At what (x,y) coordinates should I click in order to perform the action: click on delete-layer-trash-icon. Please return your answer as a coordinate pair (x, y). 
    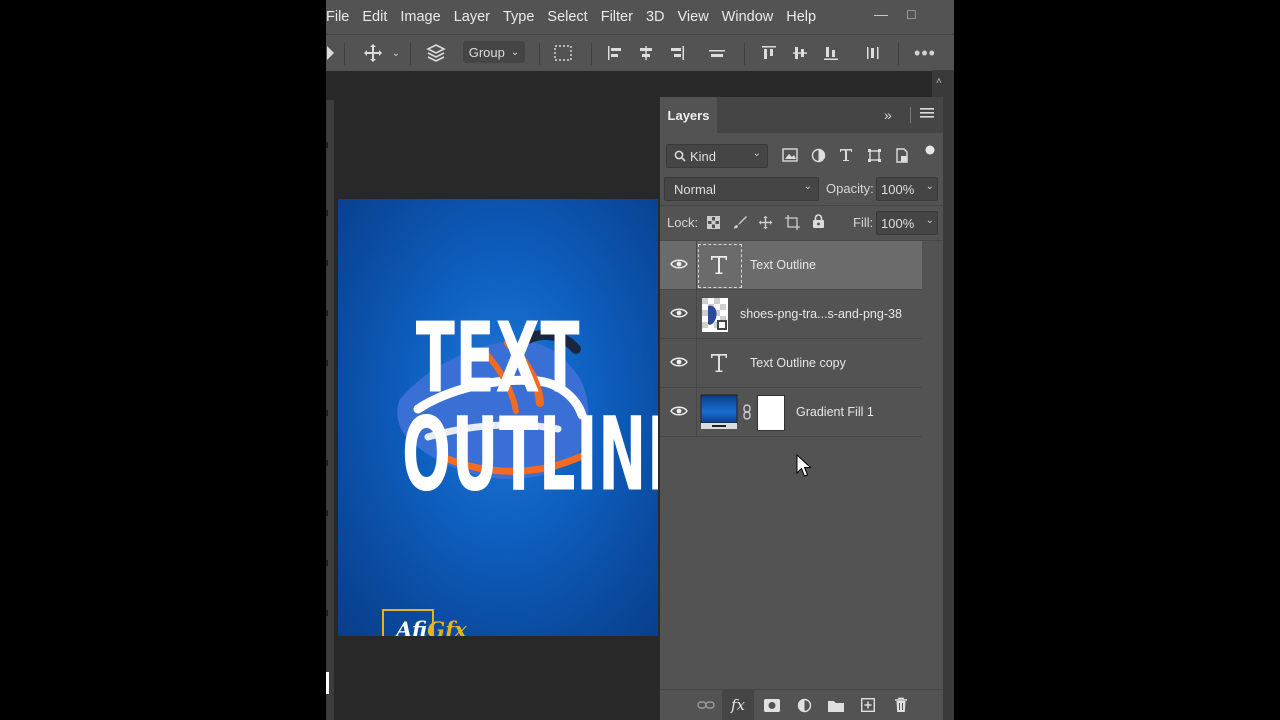
    Looking at the image, I should click on (901, 705).